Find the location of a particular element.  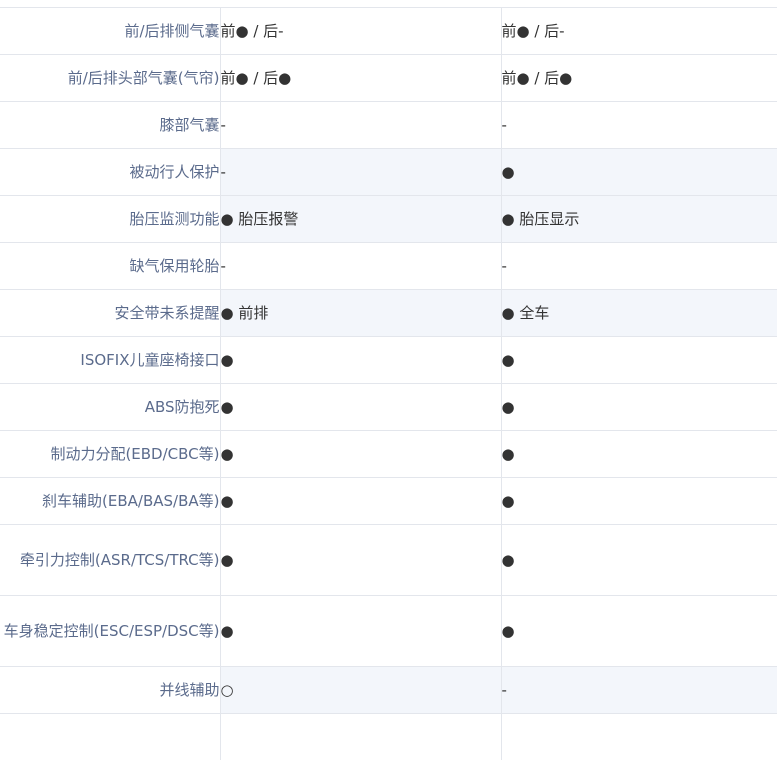

table-row: 车身稳定控制(ESC/ESP/DSC等) ● ● is located at coordinates (388, 631).